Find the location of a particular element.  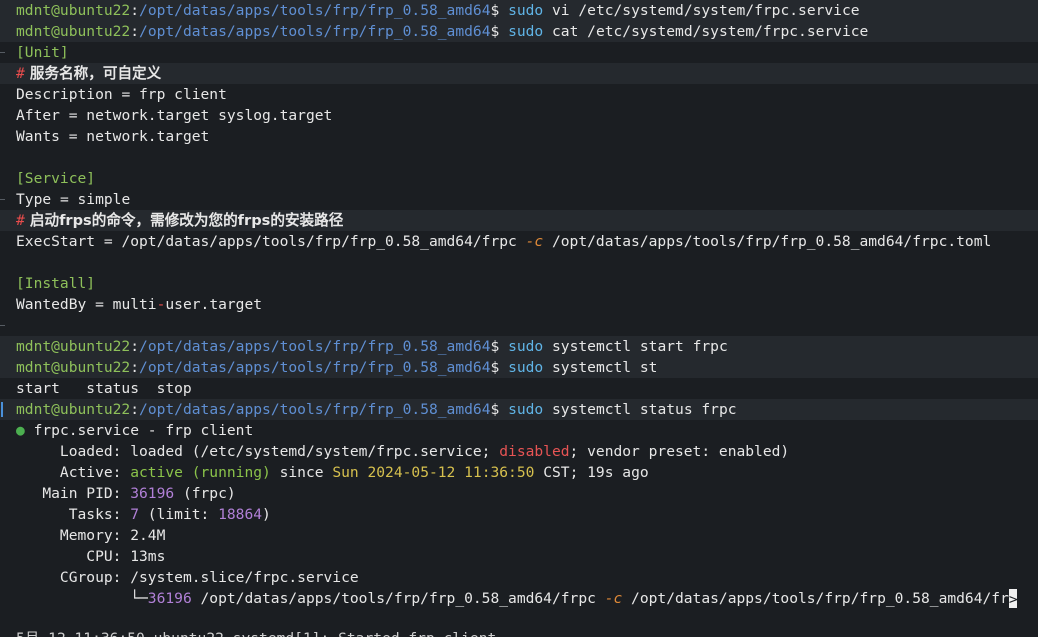

config-value: network.target syslog.target is located at coordinates (209, 115).